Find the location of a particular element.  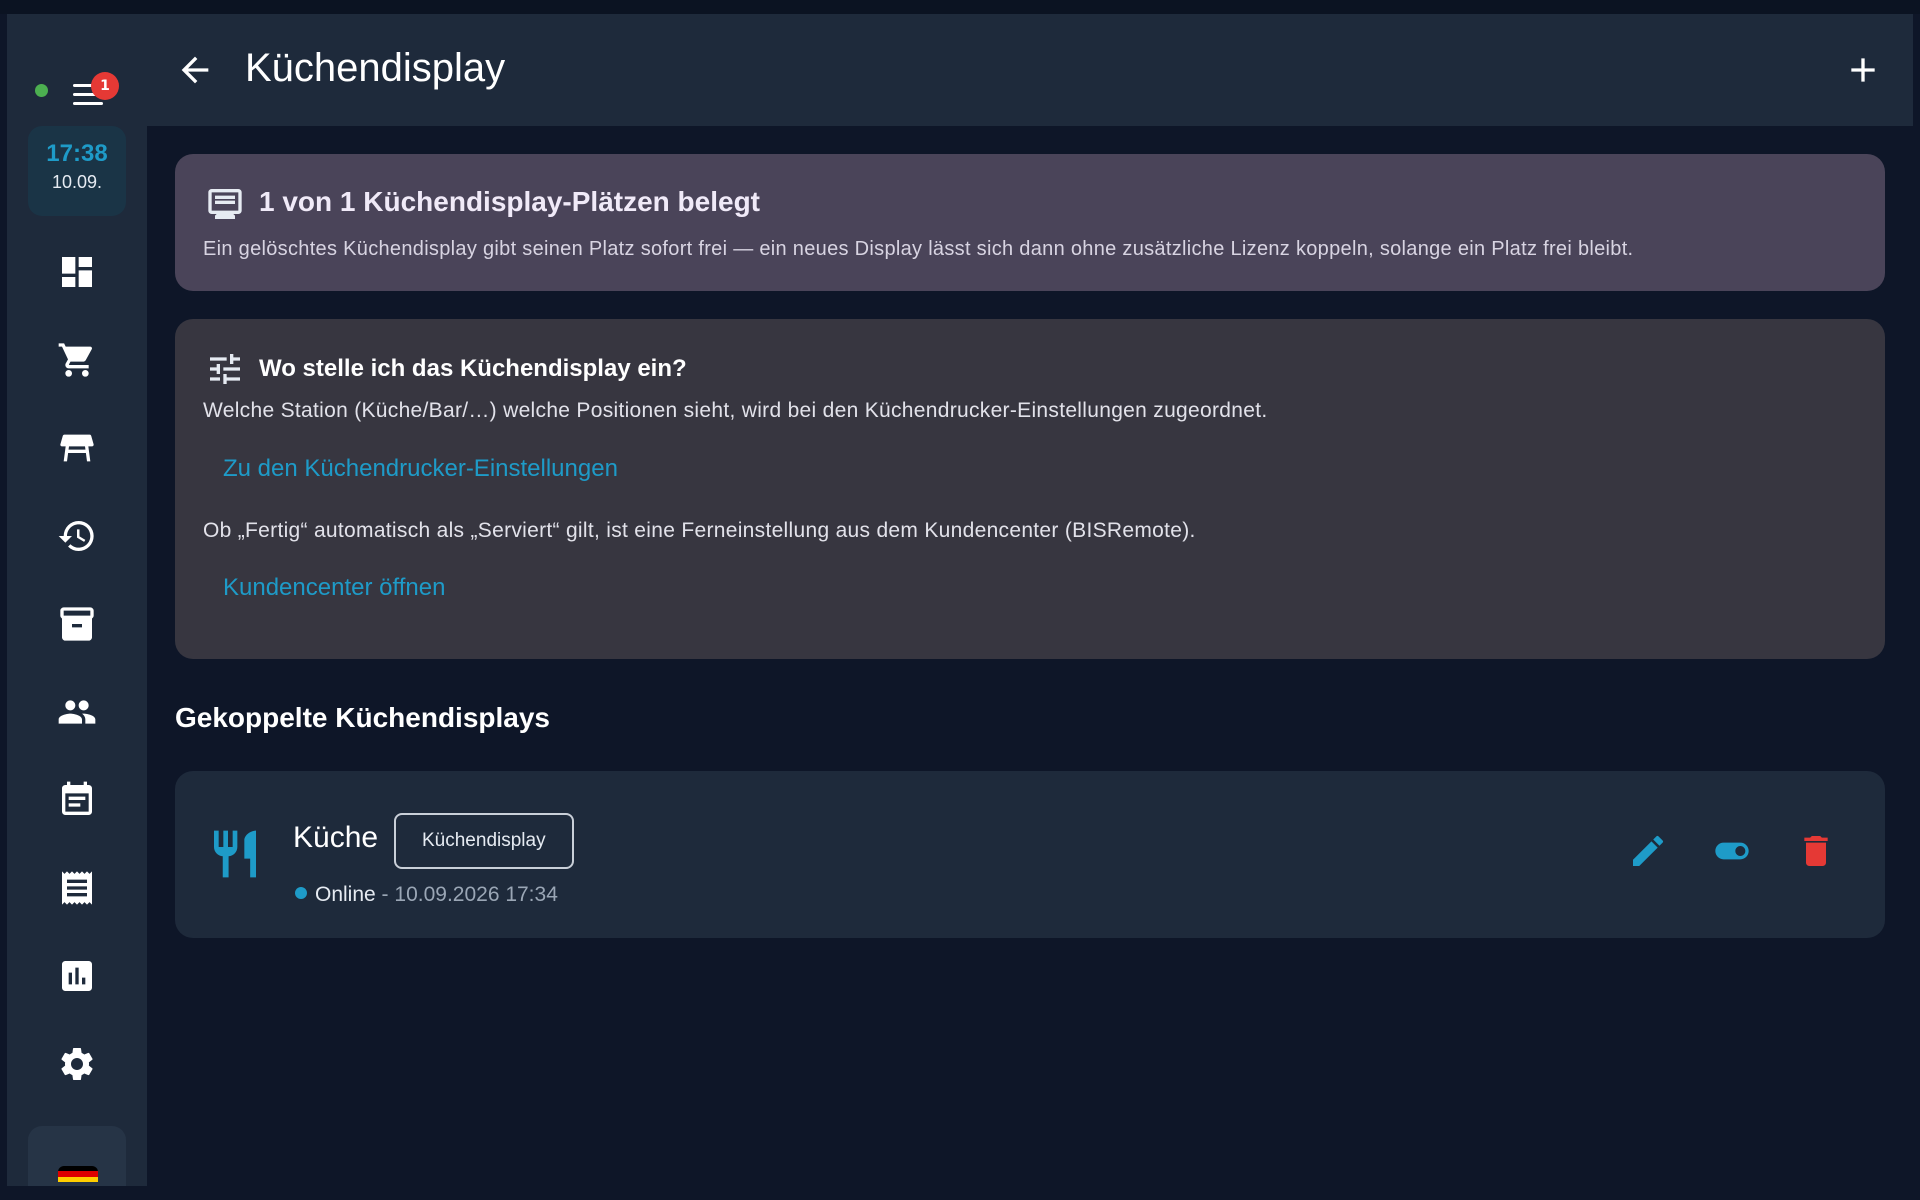

clock-date: 10.09. is located at coordinates (77, 182).